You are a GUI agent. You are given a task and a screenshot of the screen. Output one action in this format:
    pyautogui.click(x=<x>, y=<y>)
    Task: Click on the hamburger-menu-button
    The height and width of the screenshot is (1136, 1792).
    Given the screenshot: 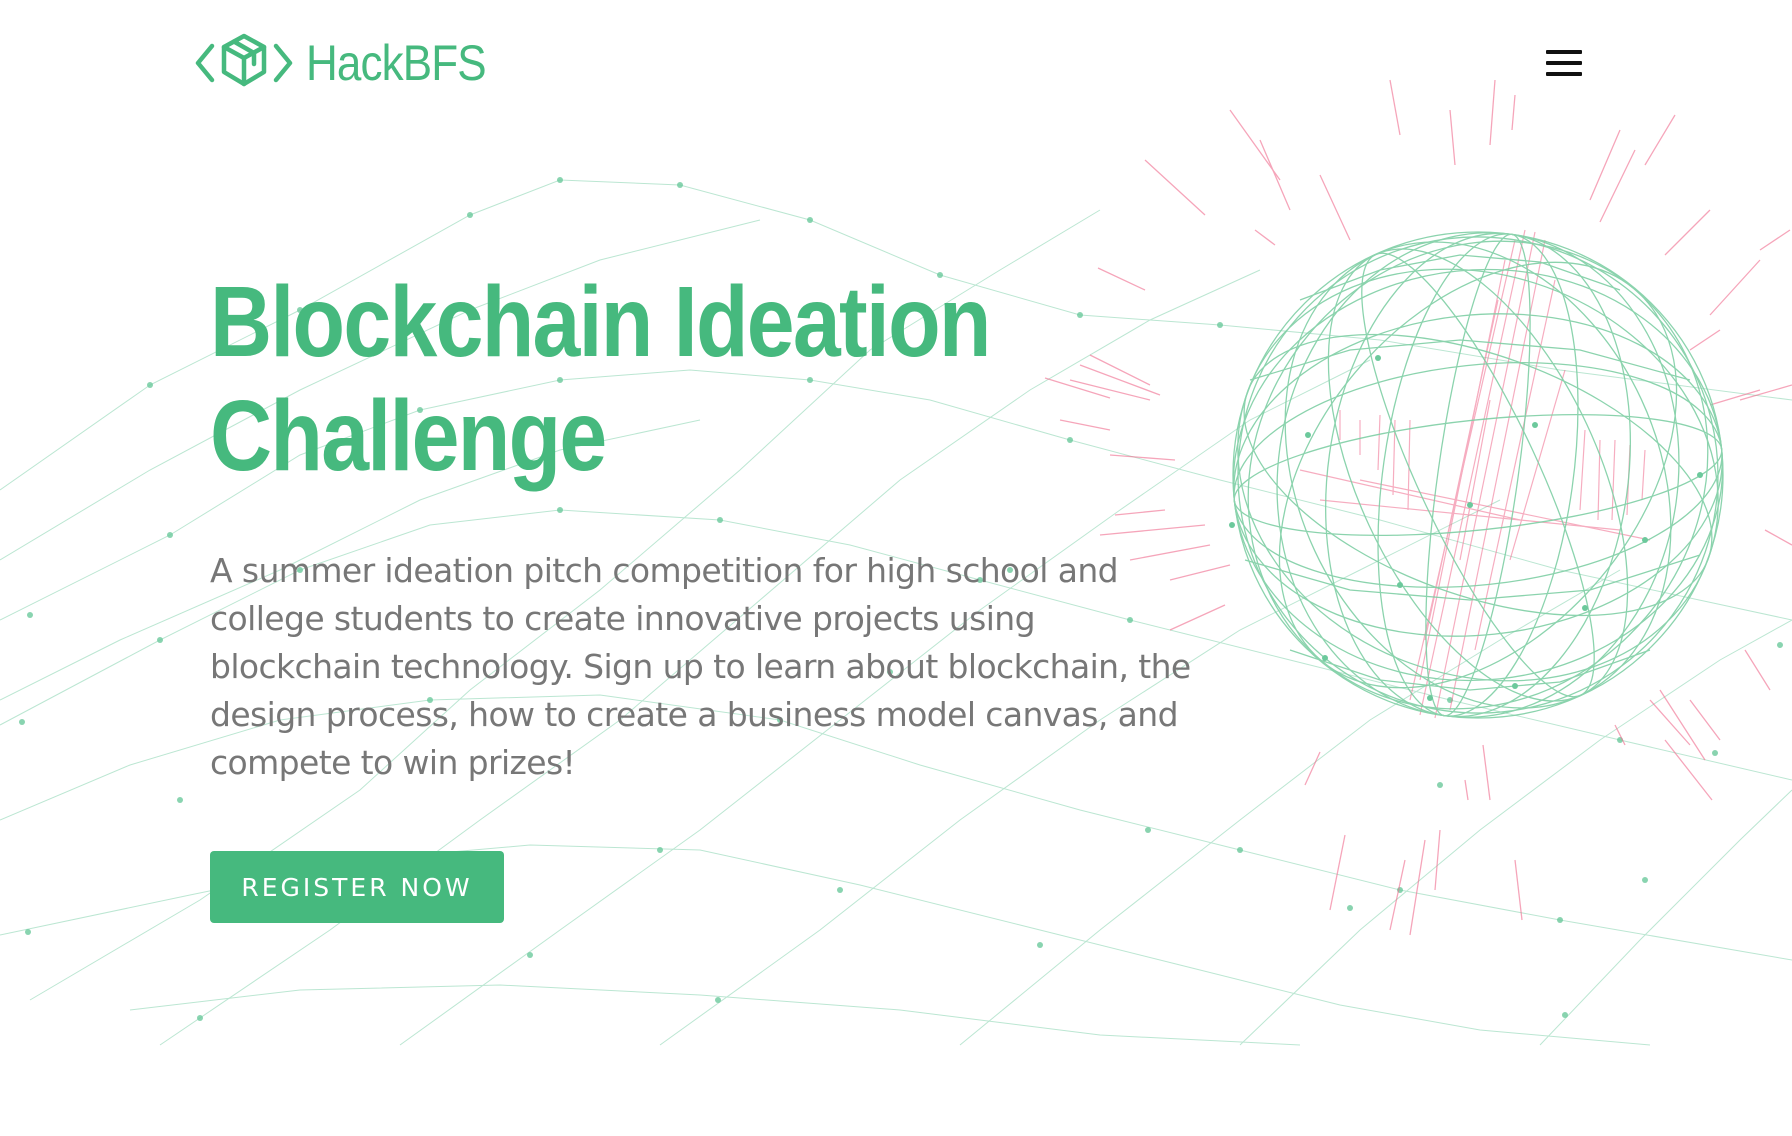 What is the action you would take?
    pyautogui.click(x=1563, y=65)
    